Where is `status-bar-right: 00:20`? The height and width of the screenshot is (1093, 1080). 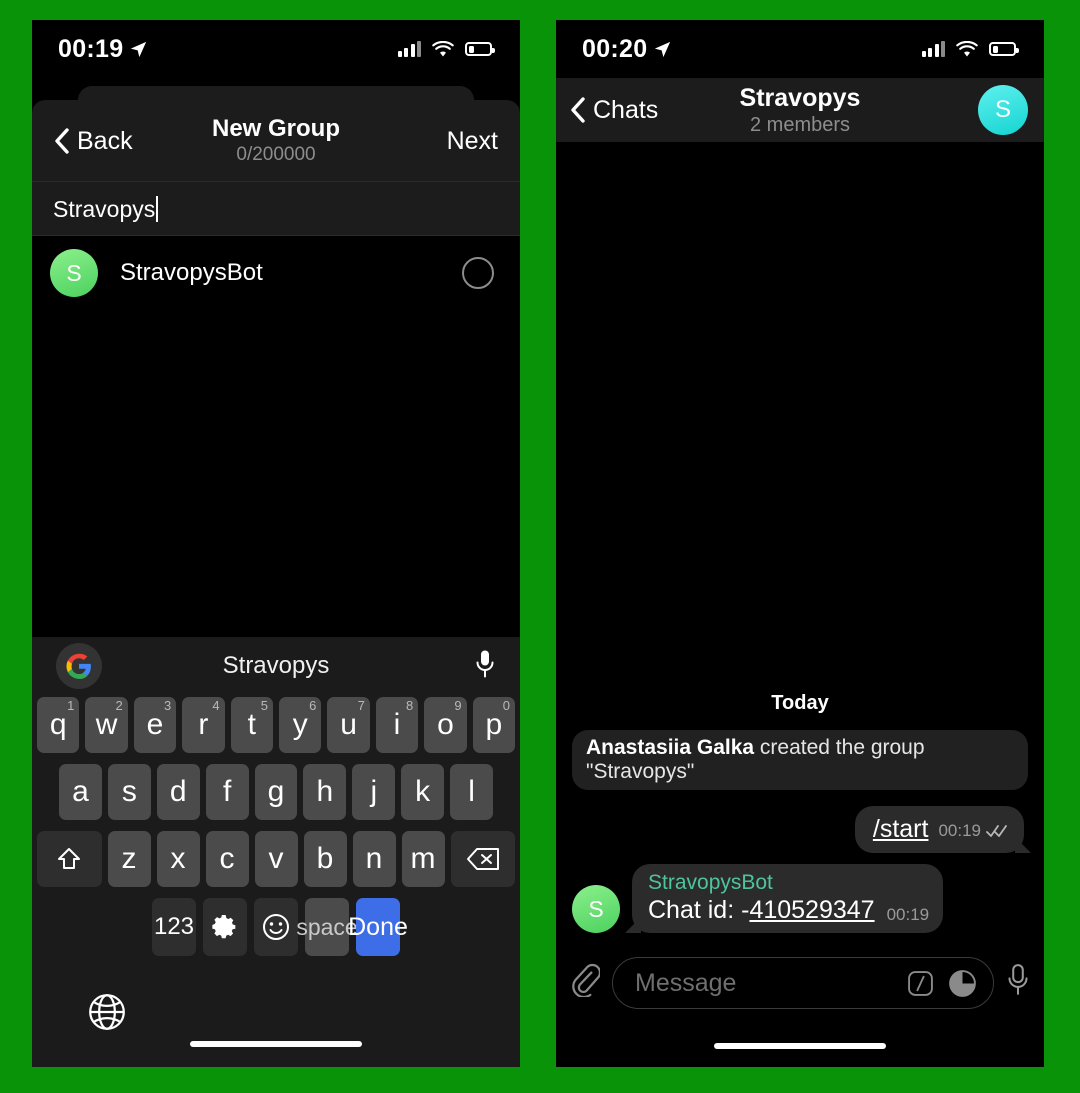
status-bar-right: 00:20 is located at coordinates (800, 49).